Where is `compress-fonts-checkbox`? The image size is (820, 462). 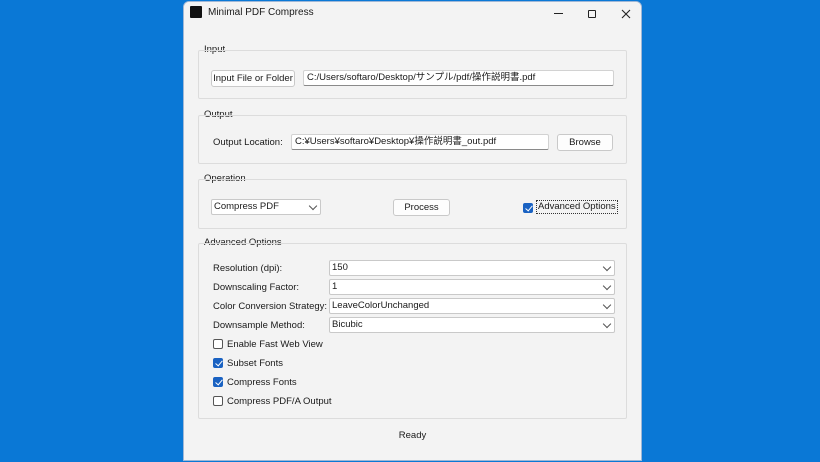 compress-fonts-checkbox is located at coordinates (218, 382).